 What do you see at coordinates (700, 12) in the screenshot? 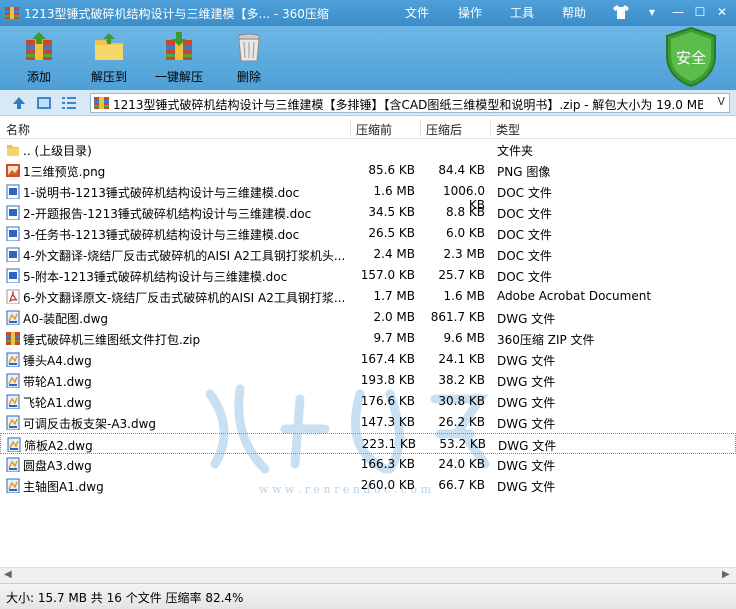
I see `maximize-button: ☐` at bounding box center [700, 12].